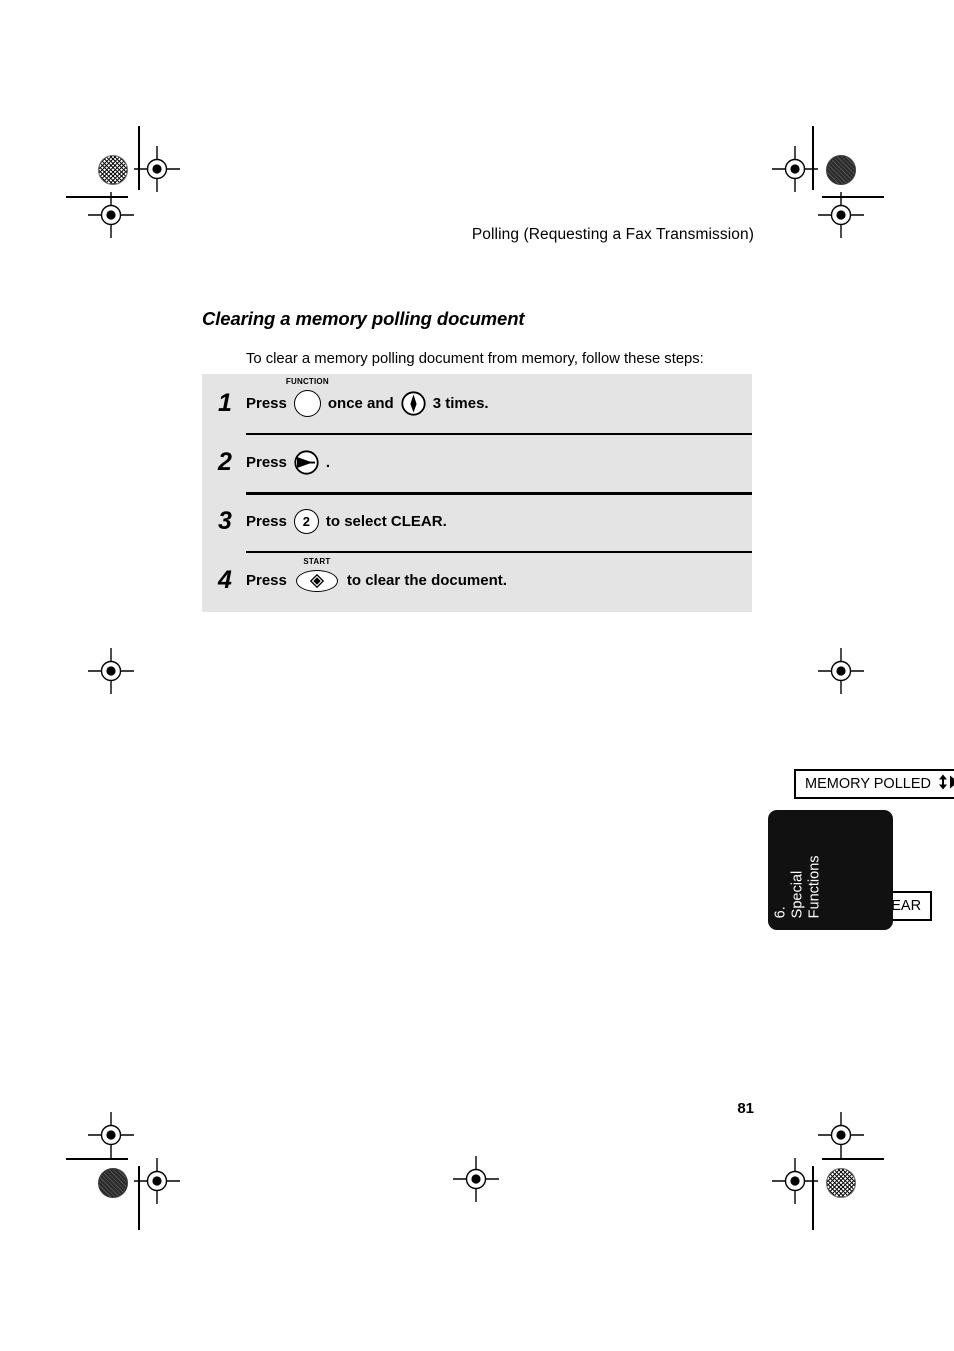 The height and width of the screenshot is (1351, 954). I want to click on step-number: 4, so click(225, 580).